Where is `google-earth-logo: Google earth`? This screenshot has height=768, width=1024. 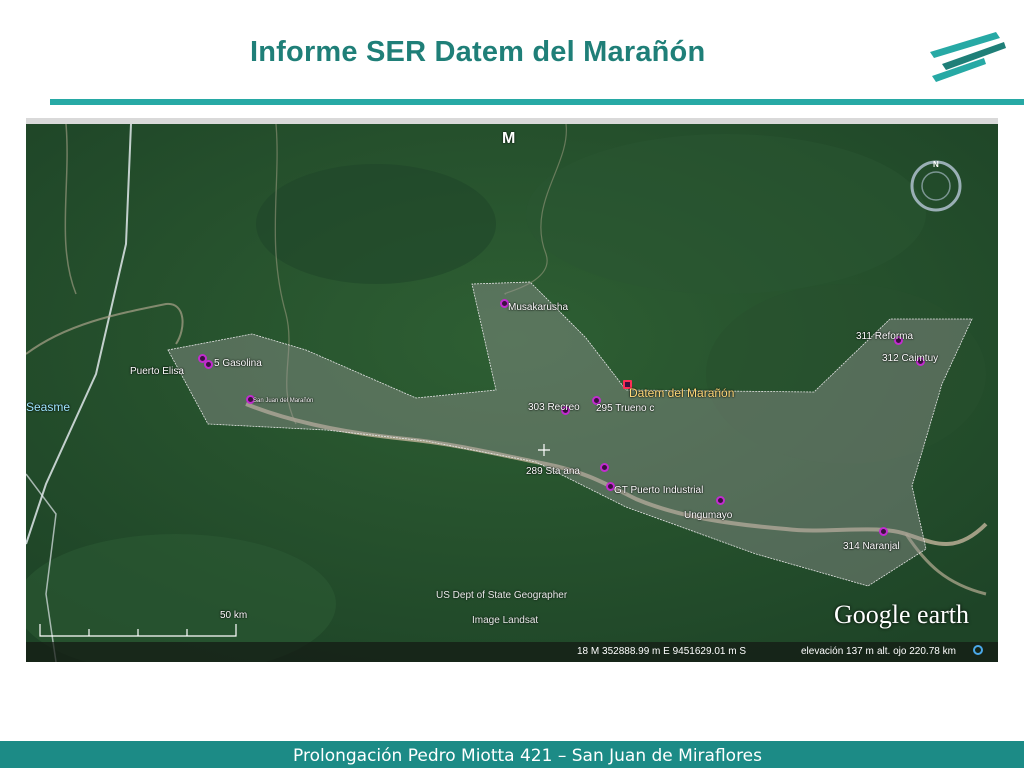
google-earth-logo: Google earth is located at coordinates (902, 614).